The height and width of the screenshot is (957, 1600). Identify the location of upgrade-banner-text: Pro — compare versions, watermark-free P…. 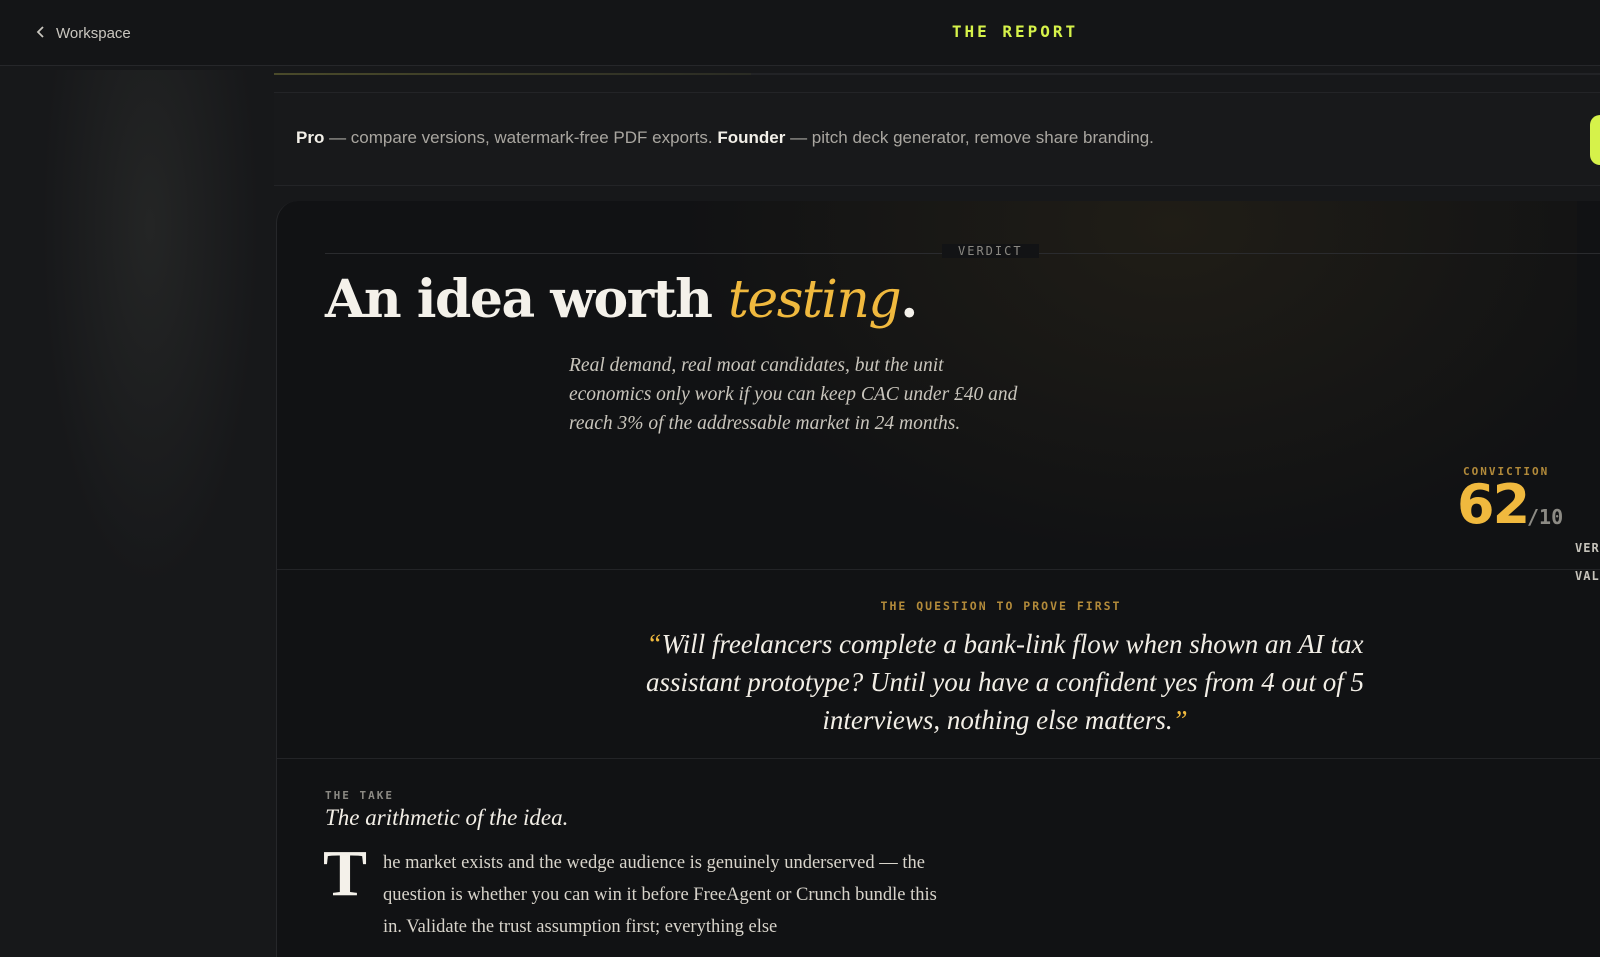
(725, 138).